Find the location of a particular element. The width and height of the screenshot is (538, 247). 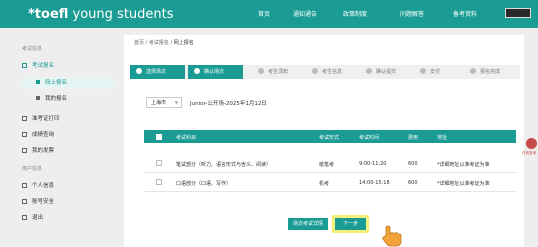

sidebar-item-account-security: 账号安全 is located at coordinates (68, 202).